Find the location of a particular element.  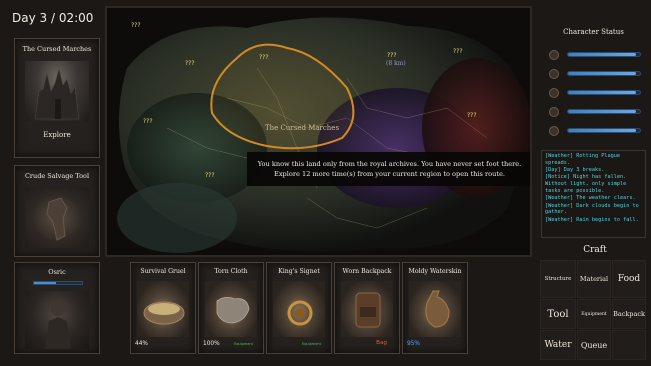

item-name: Worn Backpack is located at coordinates (367, 271).